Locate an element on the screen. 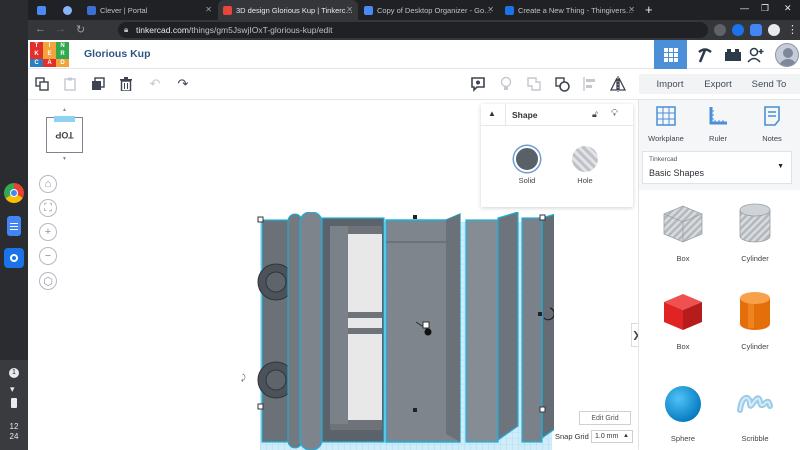  ruler-label: Ruler is located at coordinates (718, 138).